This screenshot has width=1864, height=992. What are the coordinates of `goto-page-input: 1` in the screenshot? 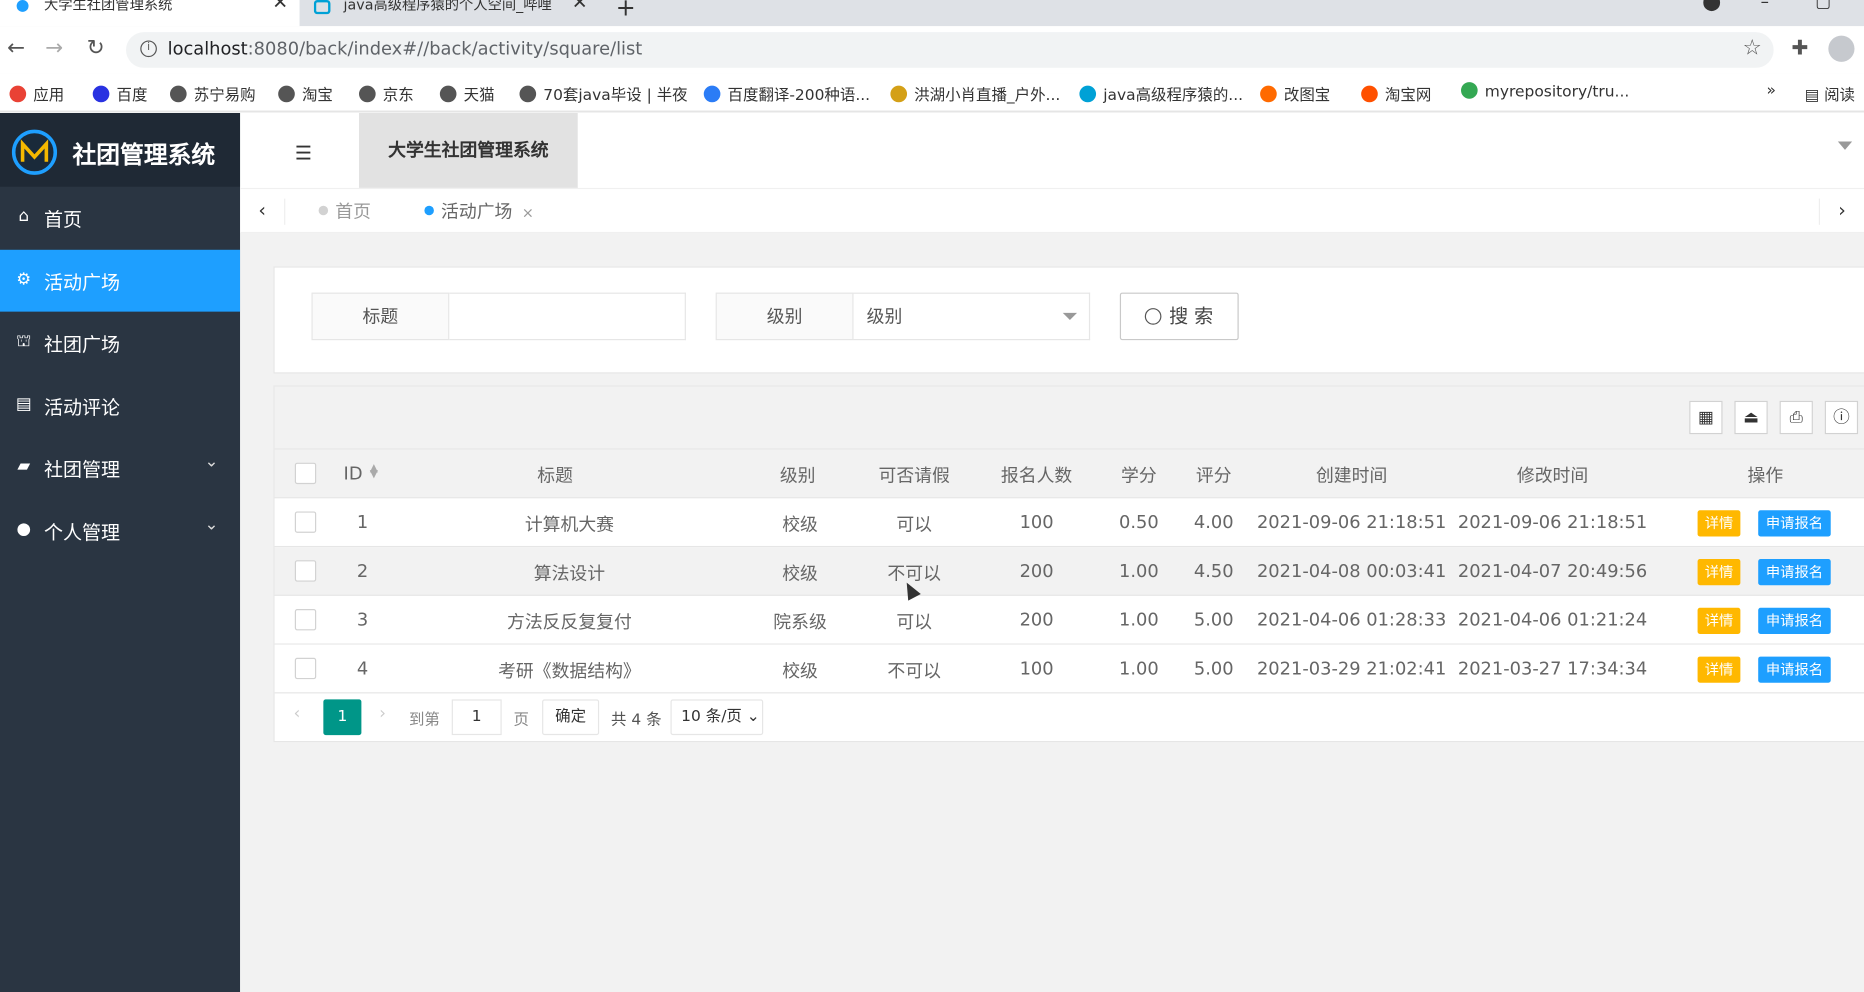 It's located at (476, 717).